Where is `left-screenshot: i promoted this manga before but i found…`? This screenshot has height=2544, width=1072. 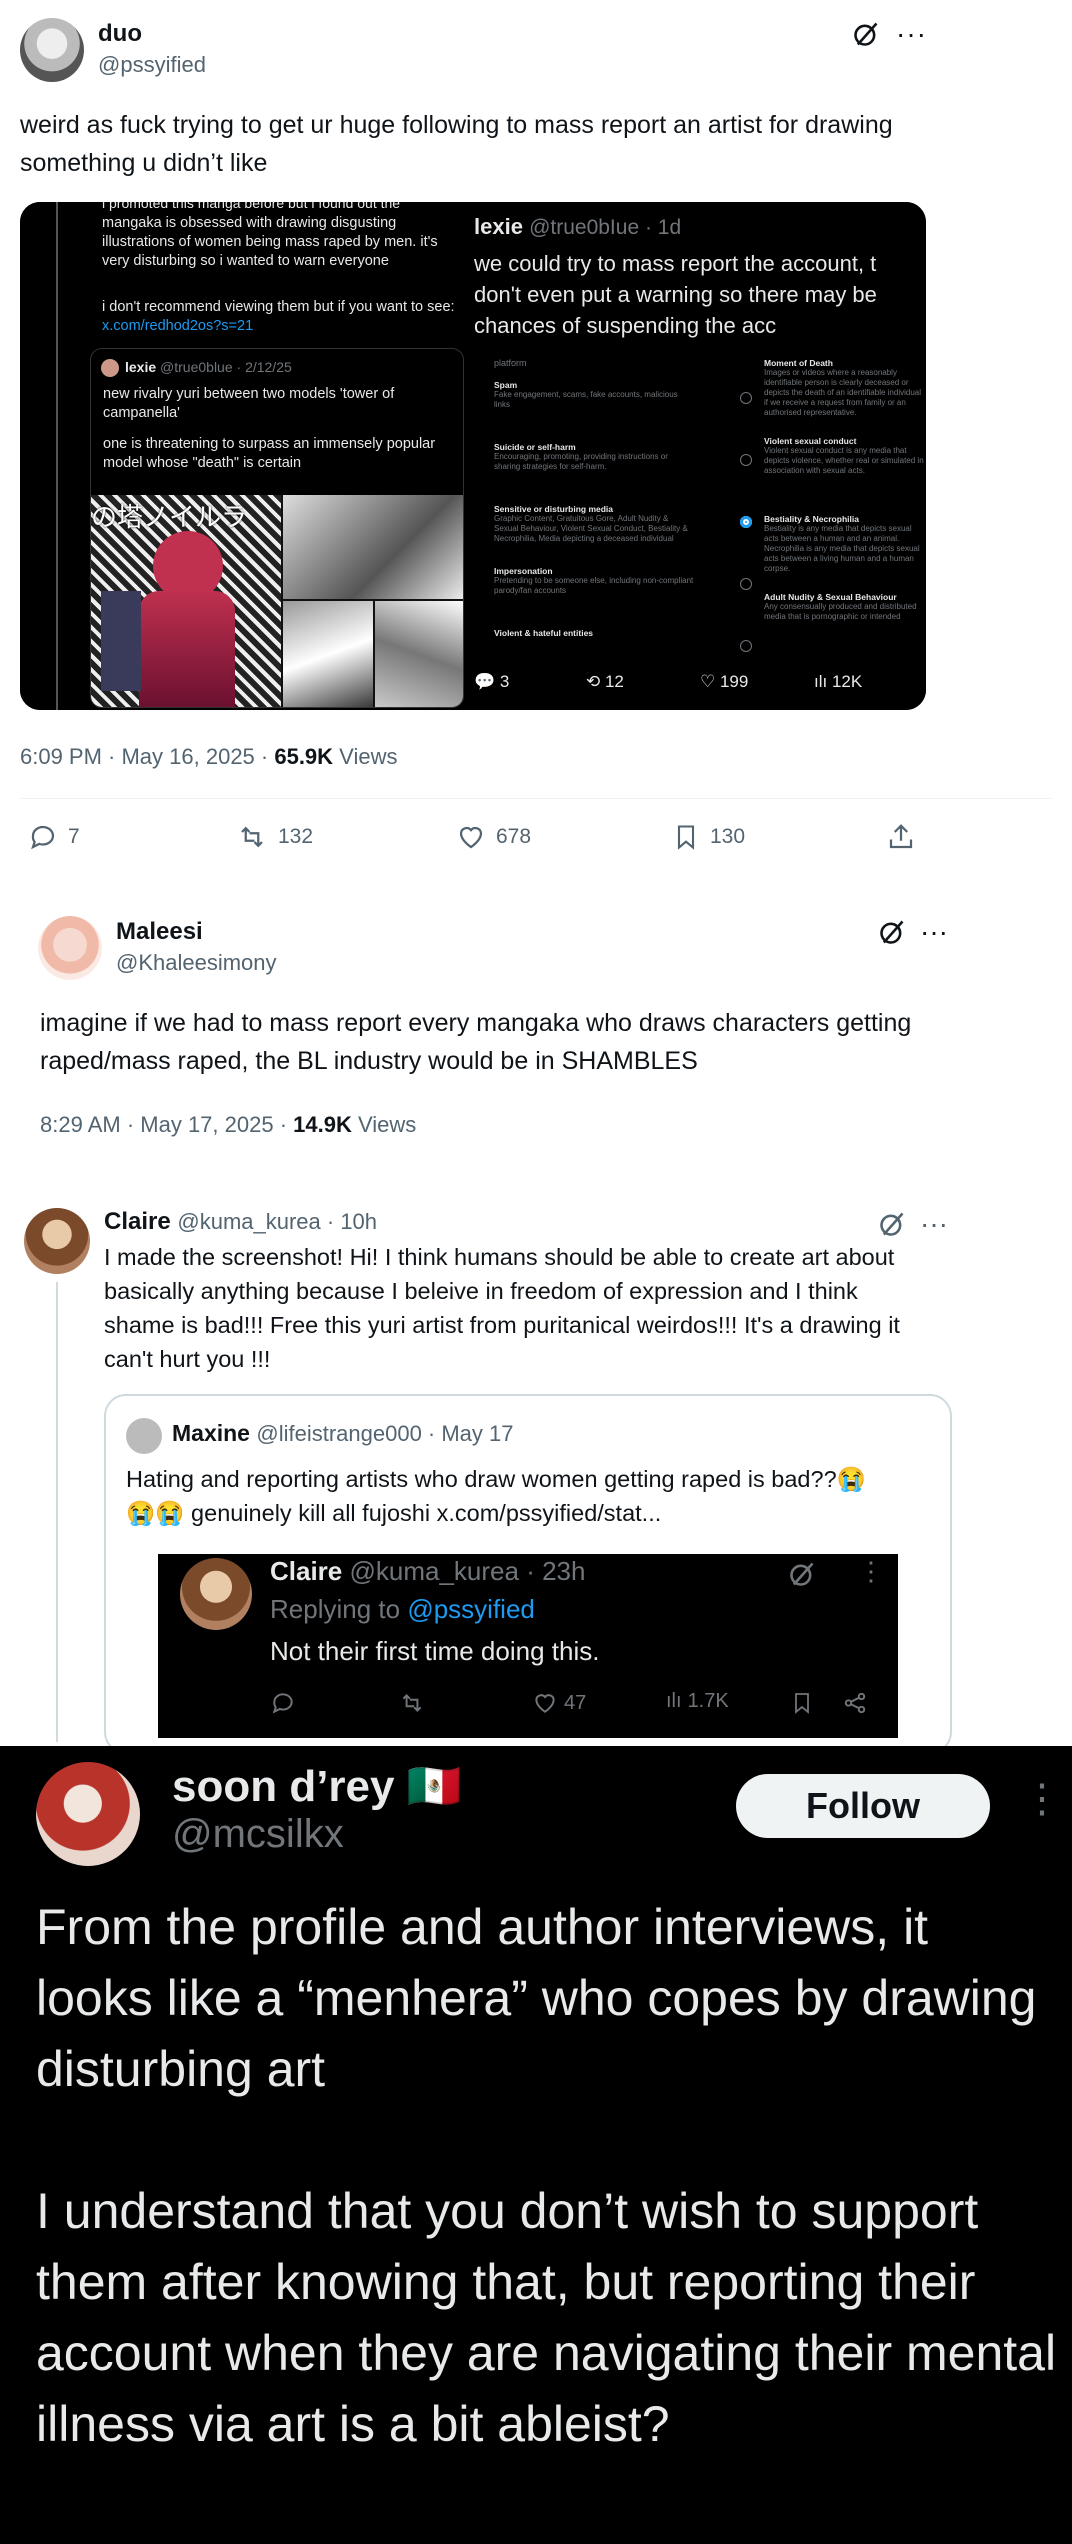 left-screenshot: i promoted this manga before but i found… is located at coordinates (246, 456).